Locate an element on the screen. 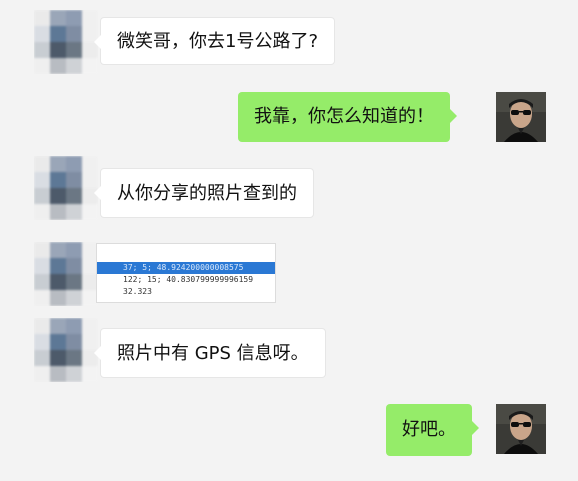 Image resolution: width=578 pixels, height=481 pixels. message-text: 从你分享的照片查到的 is located at coordinates (207, 193).